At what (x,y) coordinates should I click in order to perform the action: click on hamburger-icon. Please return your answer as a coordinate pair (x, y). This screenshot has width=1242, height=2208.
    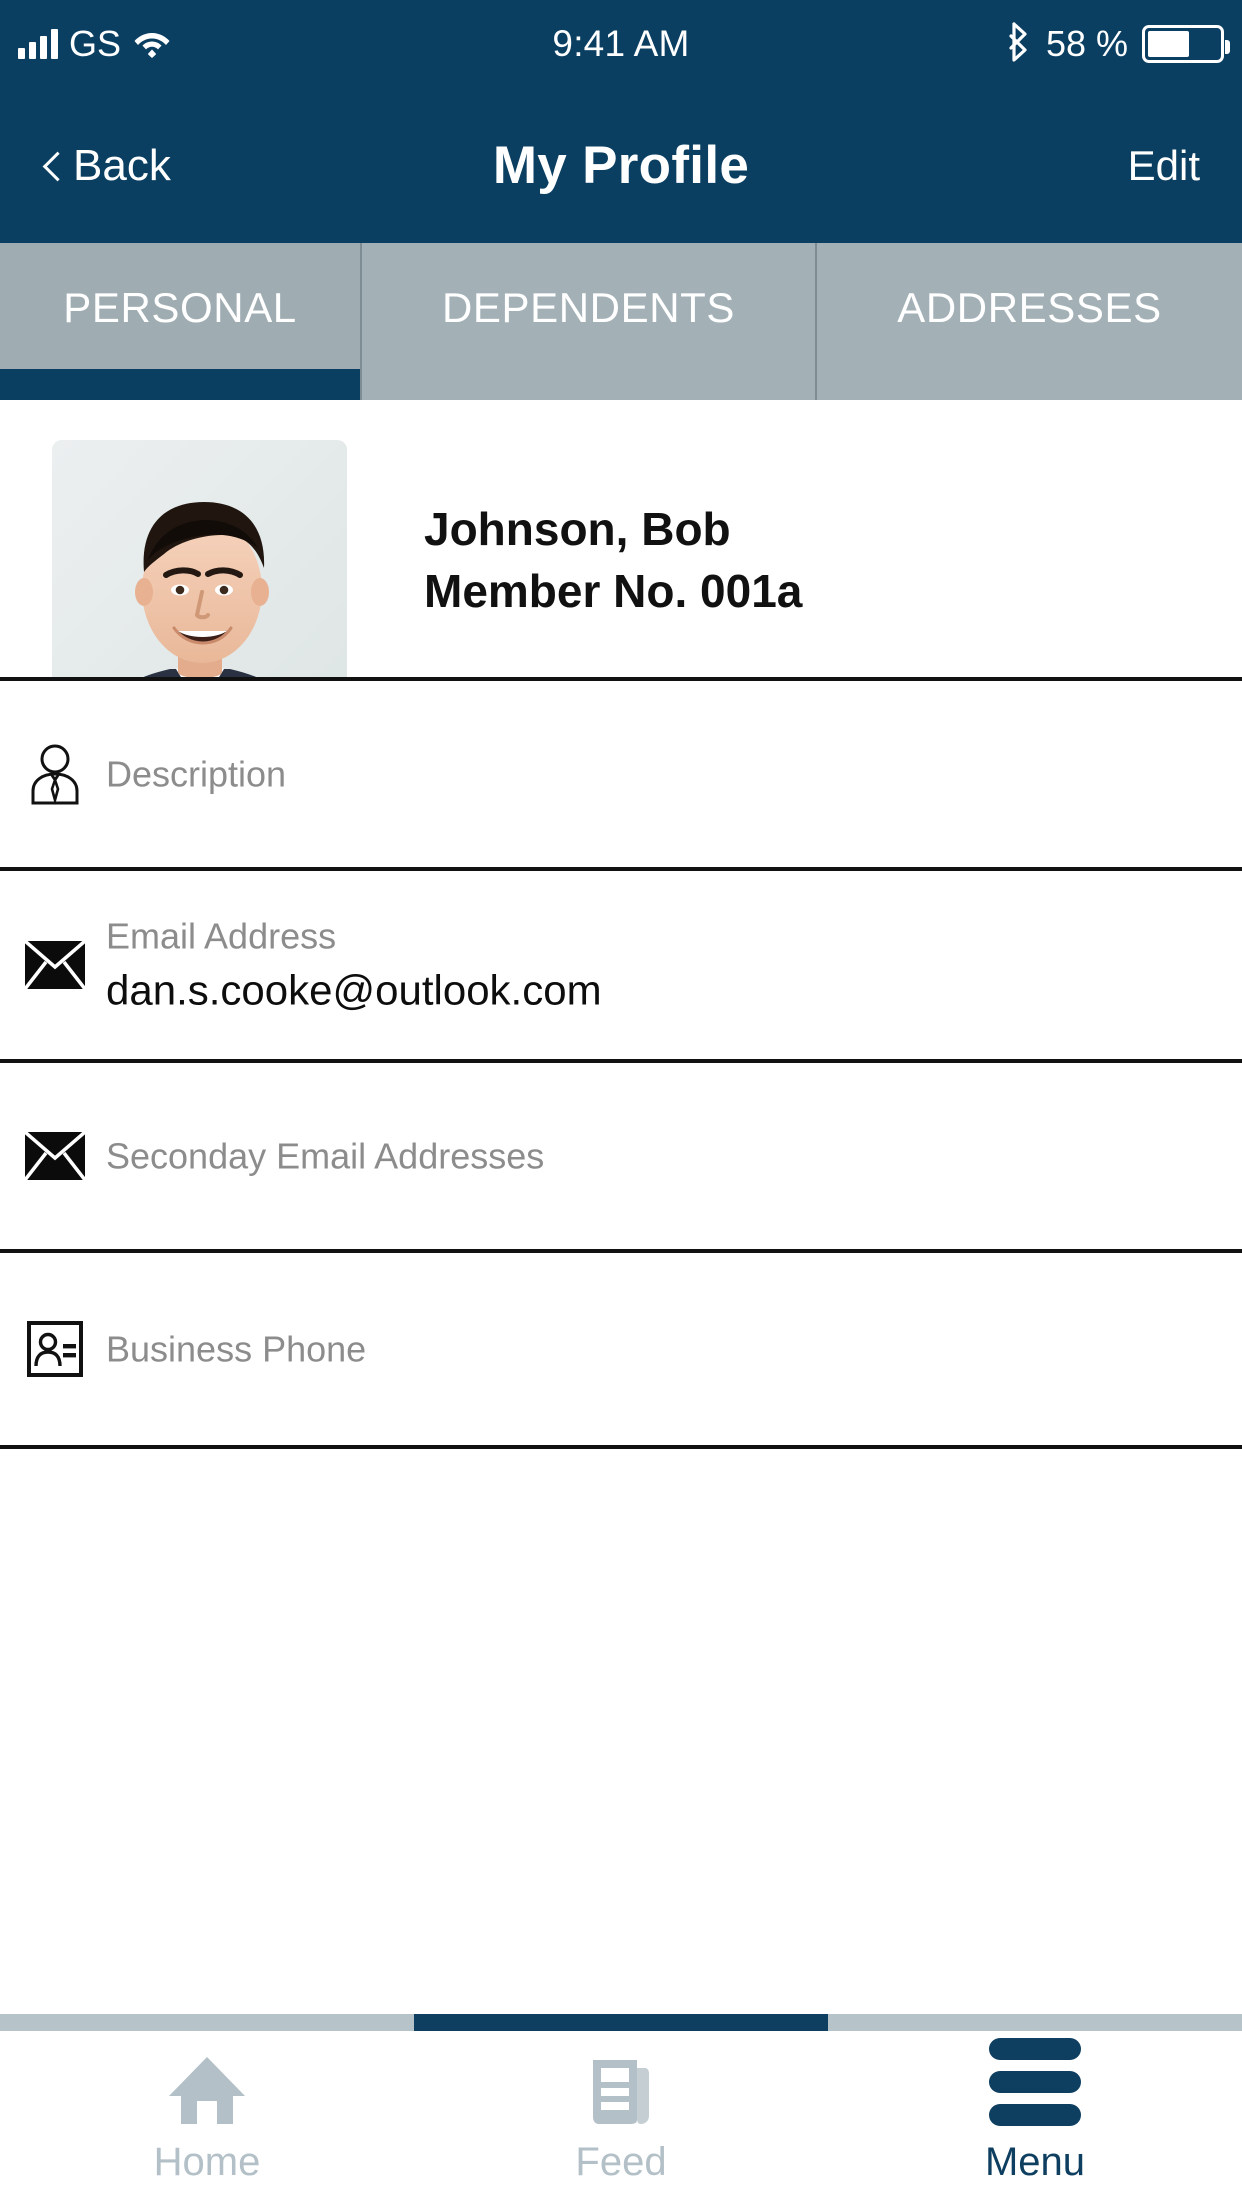
    Looking at the image, I should click on (1035, 2082).